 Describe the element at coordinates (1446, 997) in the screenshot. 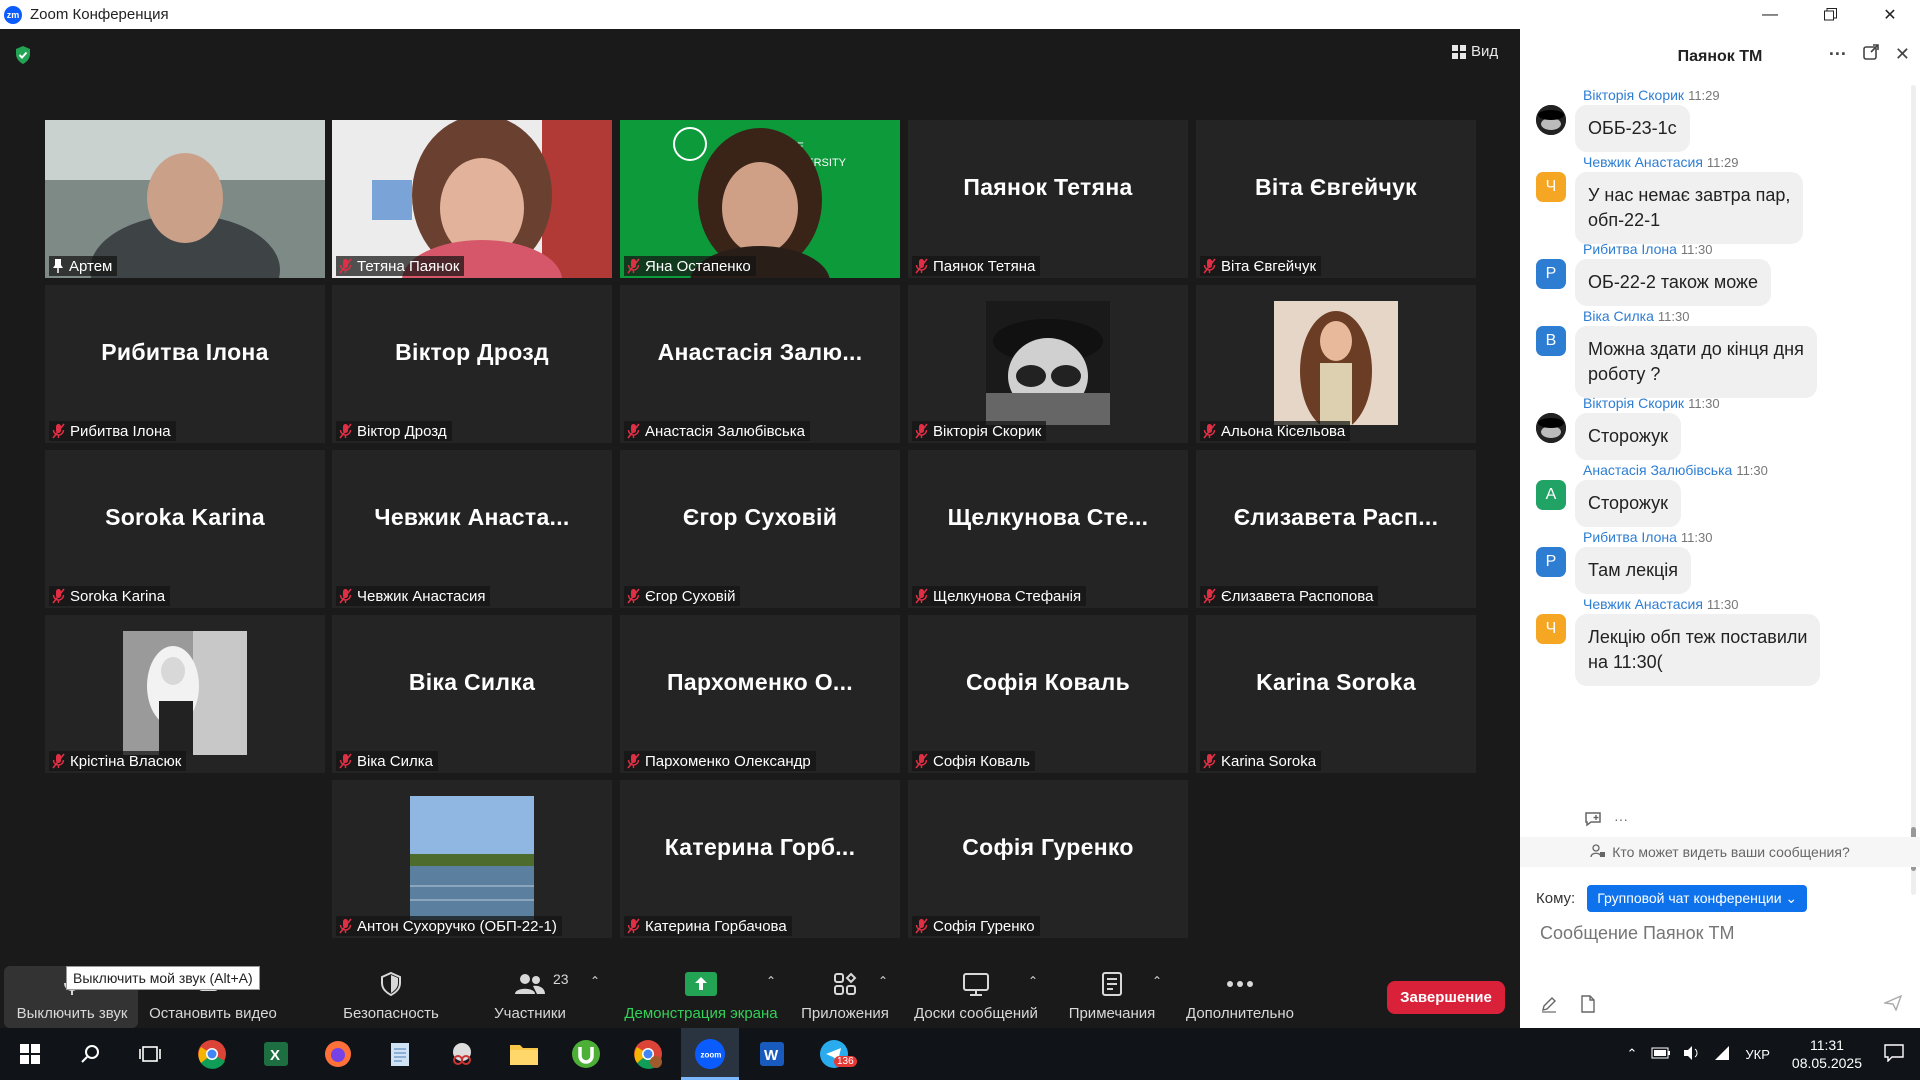

I see `end-meeting-button: Завершение` at that location.